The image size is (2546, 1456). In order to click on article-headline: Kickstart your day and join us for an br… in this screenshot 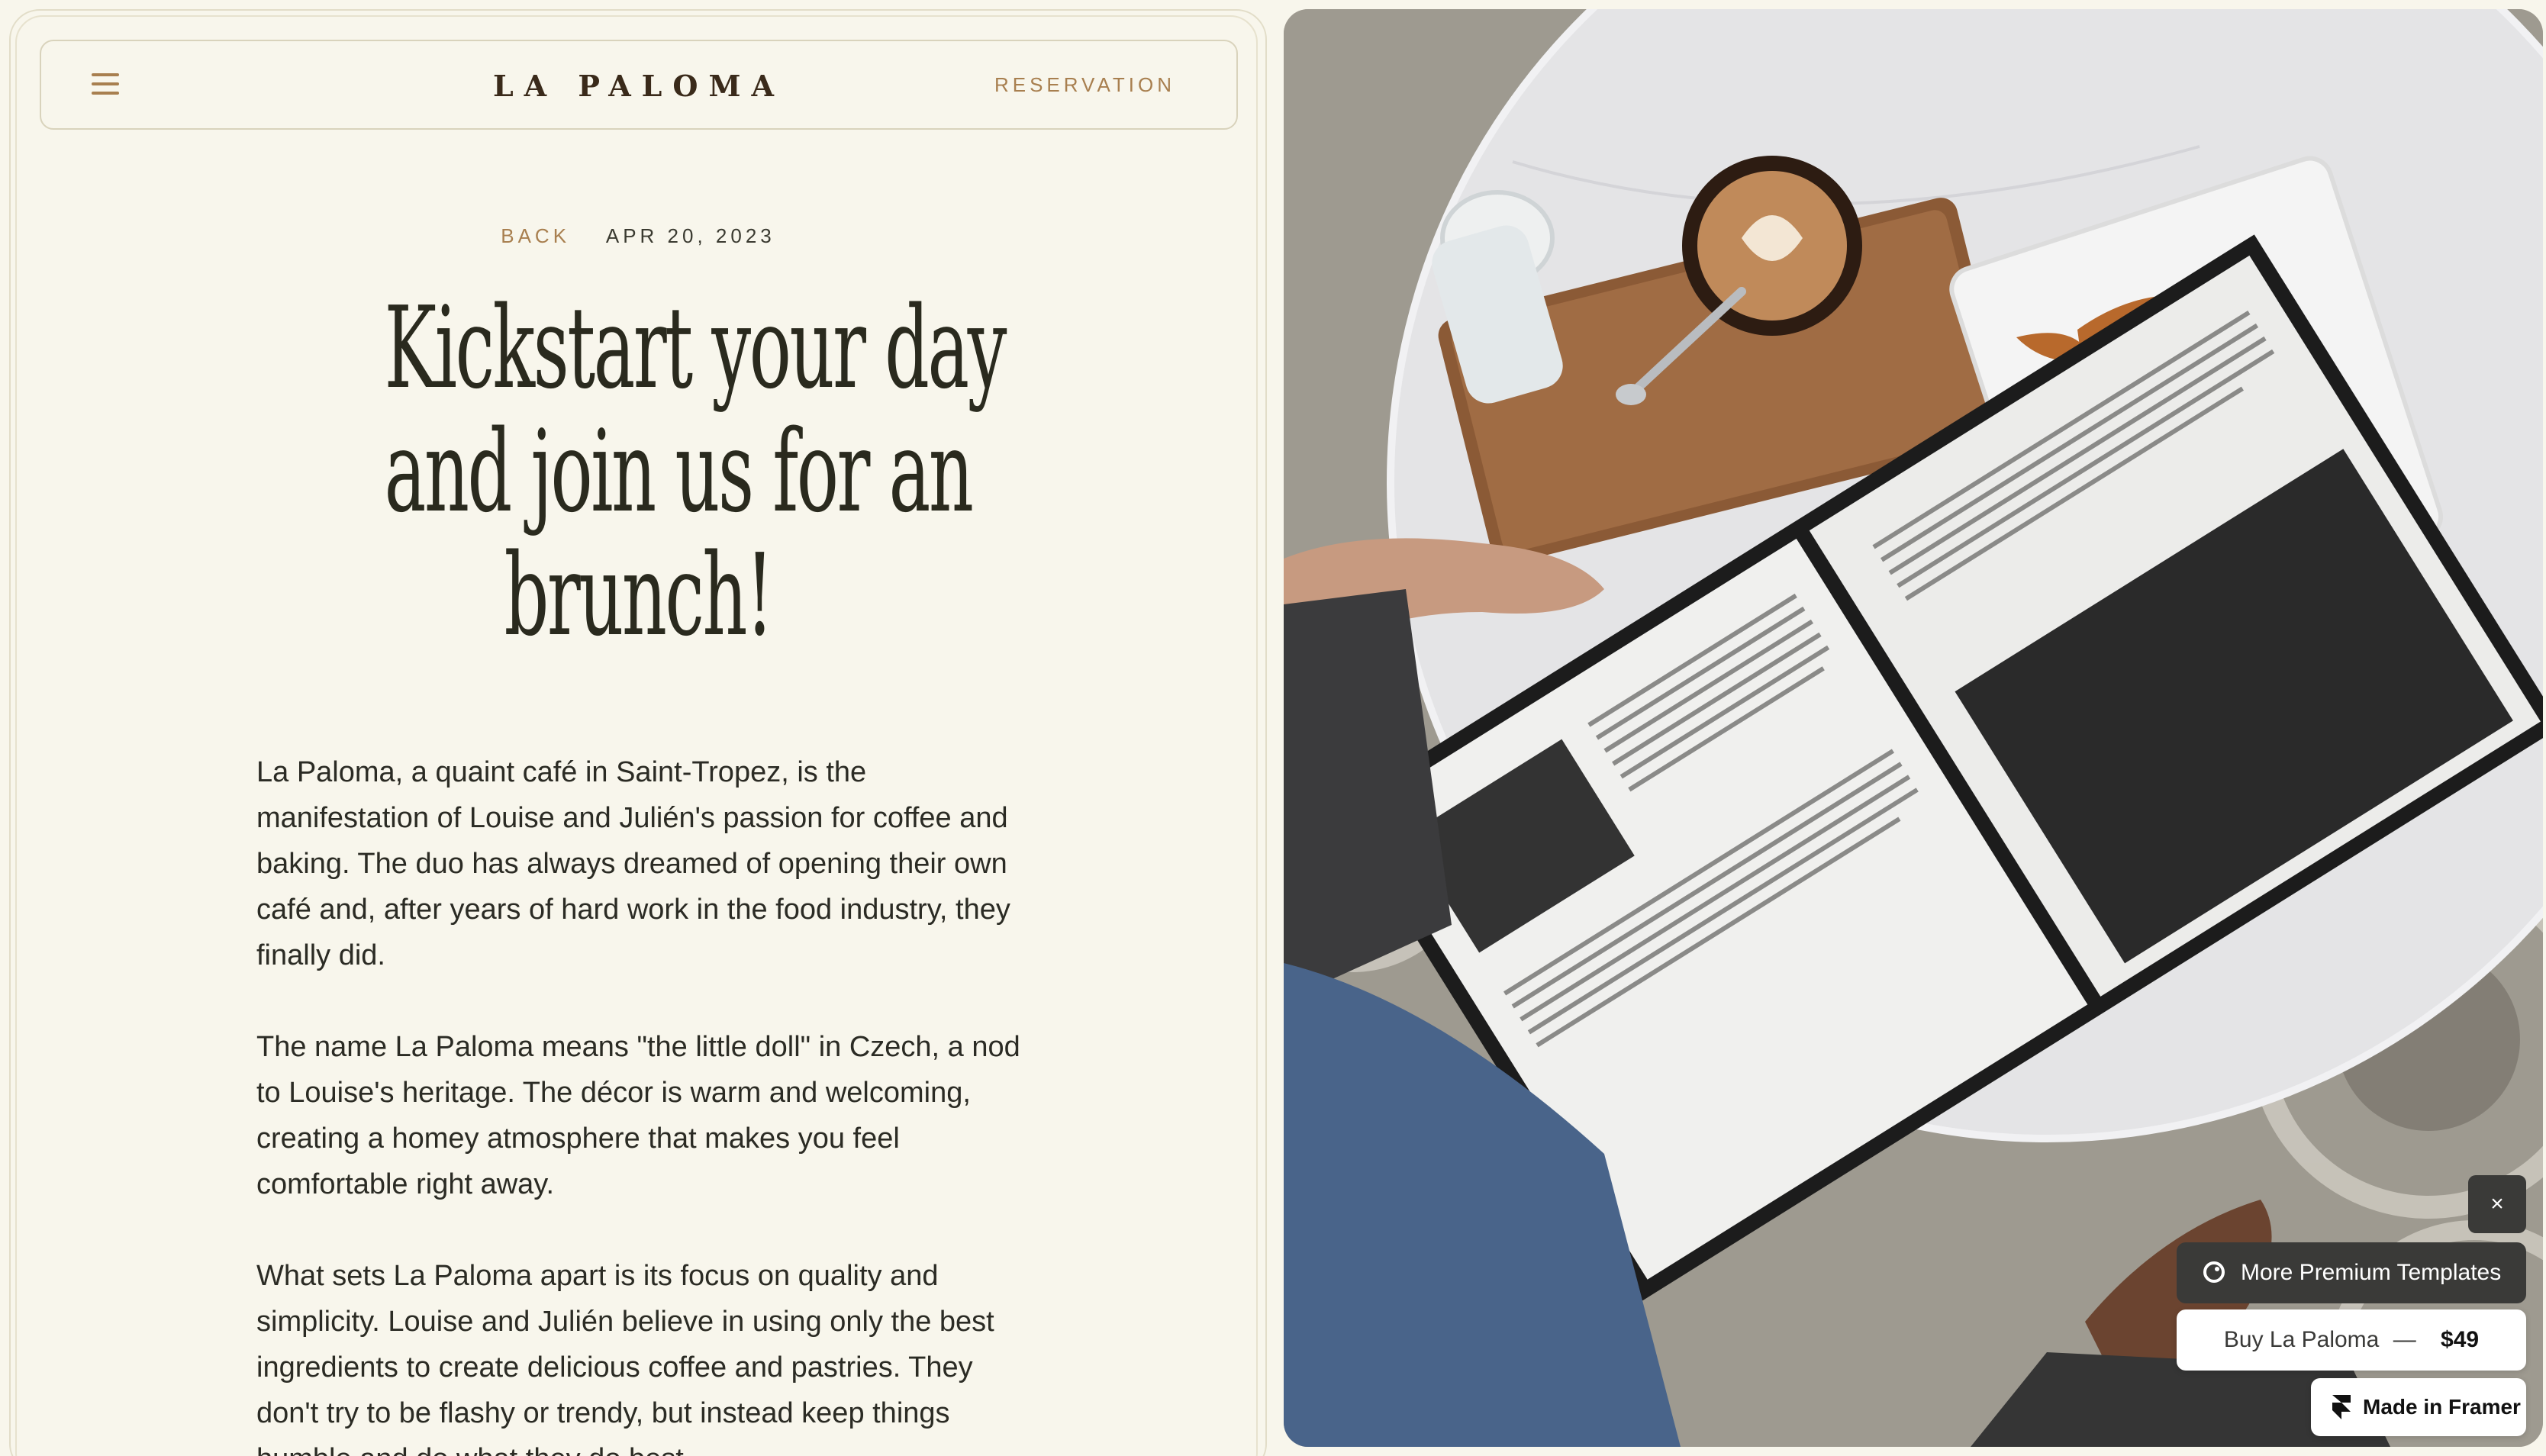, I will do `click(695, 471)`.